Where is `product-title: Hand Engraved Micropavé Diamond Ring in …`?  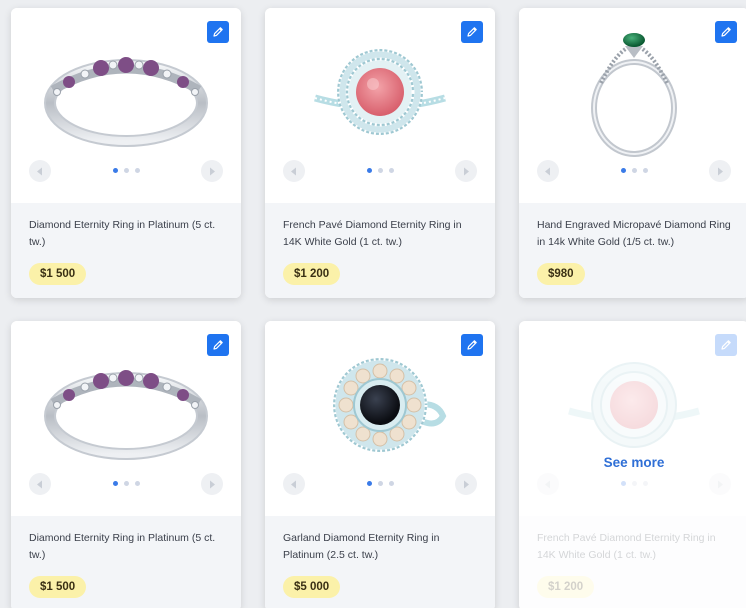
product-title: Hand Engraved Micropavé Diamond Ring in … is located at coordinates (634, 235).